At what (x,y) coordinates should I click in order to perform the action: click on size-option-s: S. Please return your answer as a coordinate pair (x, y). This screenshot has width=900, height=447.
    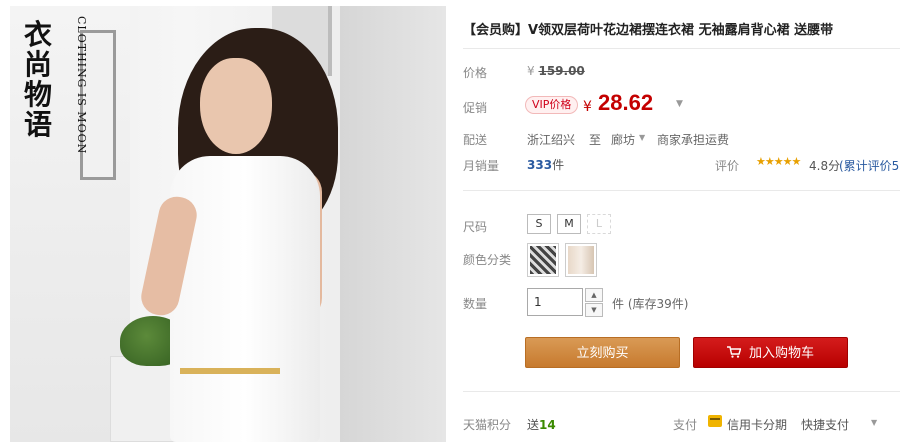
    Looking at the image, I should click on (539, 224).